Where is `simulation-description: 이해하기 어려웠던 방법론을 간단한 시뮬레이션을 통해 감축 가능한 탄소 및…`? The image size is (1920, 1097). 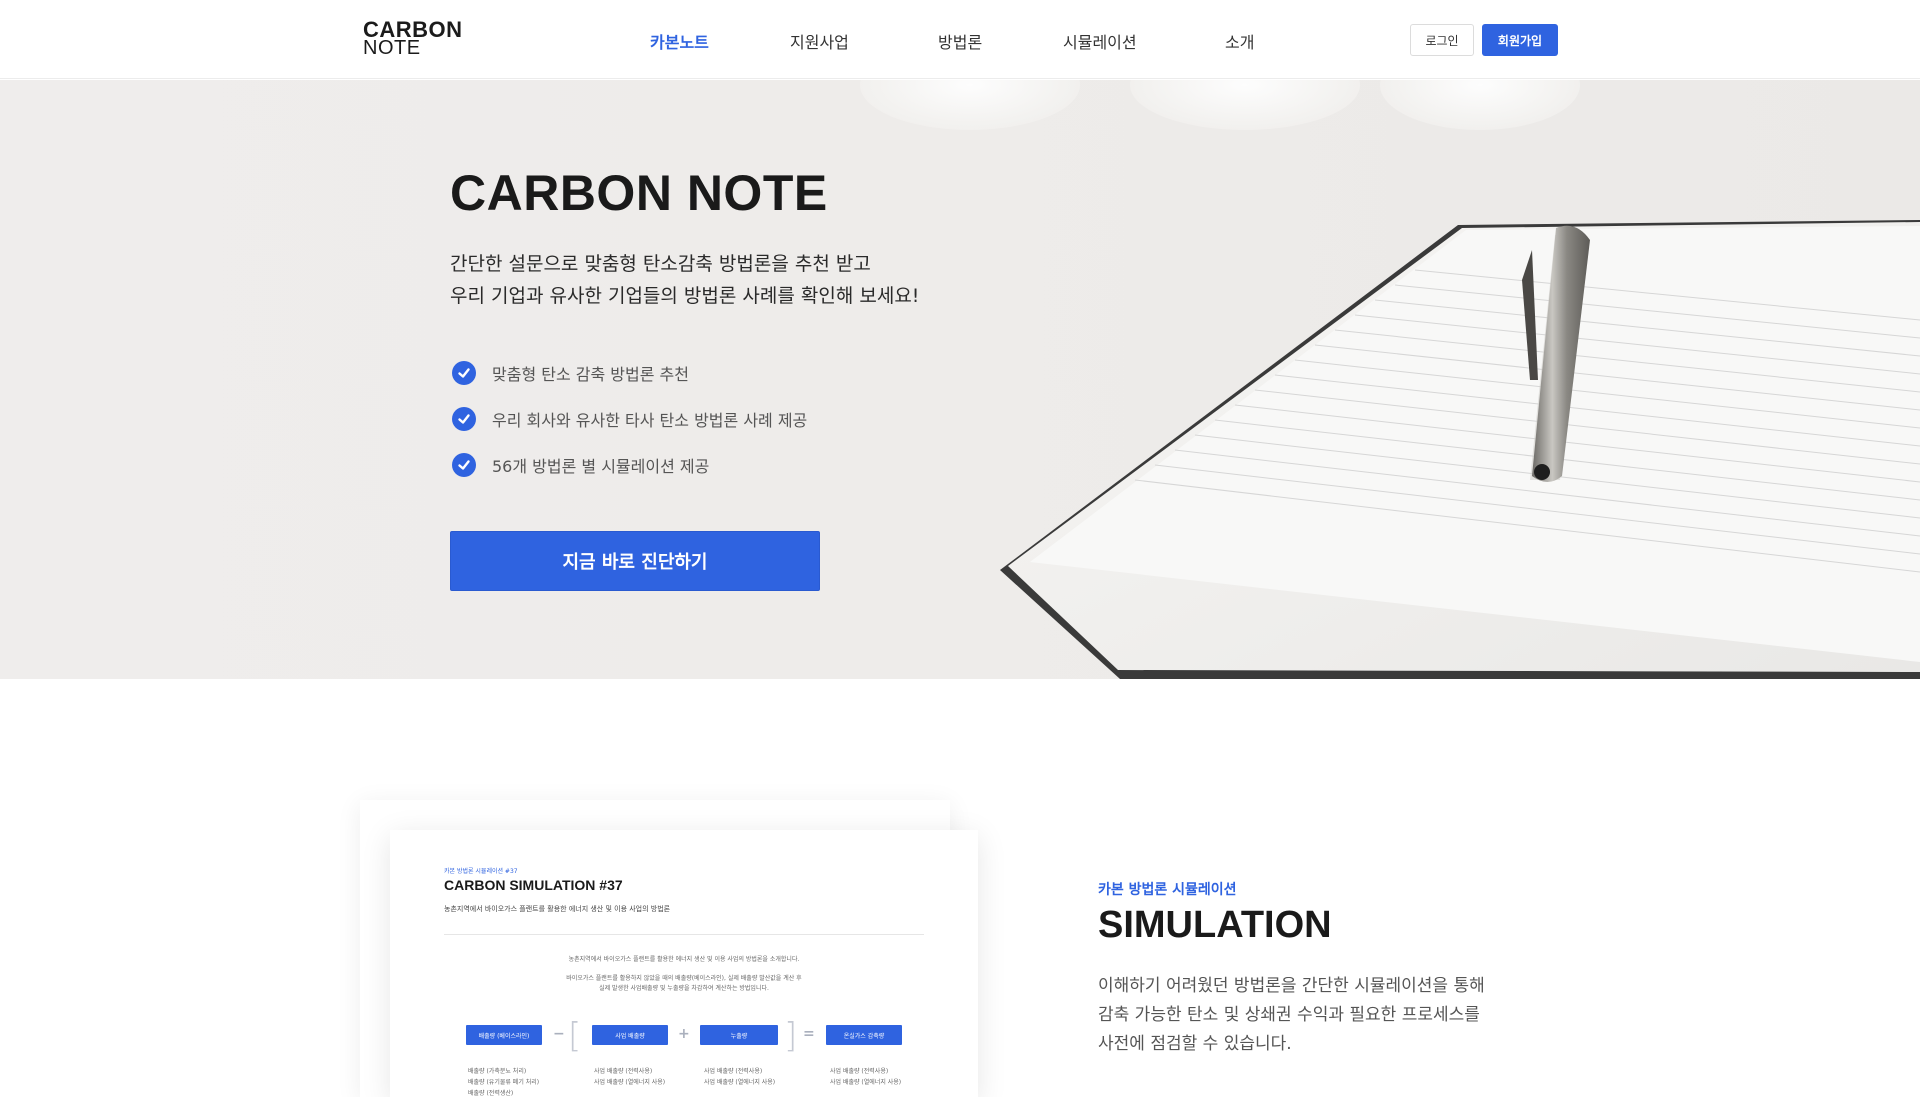 simulation-description: 이해하기 어려웠던 방법론을 간단한 시뮬레이션을 통해 감축 가능한 탄소 및… is located at coordinates (1291, 1015).